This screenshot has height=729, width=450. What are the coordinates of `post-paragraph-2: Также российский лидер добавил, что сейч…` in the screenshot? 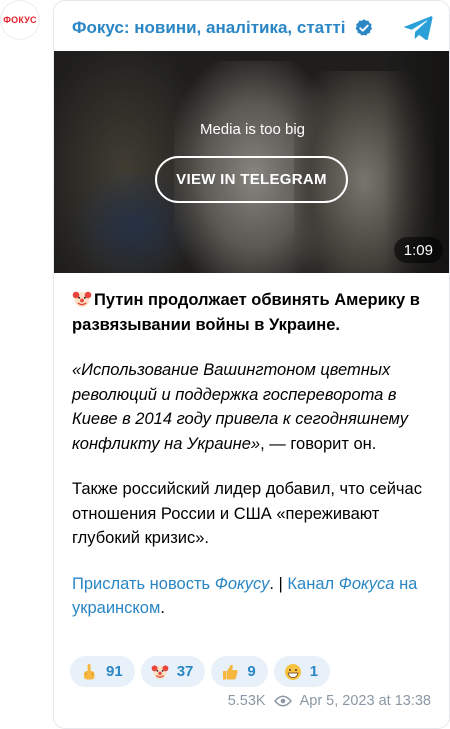 It's located at (247, 513).